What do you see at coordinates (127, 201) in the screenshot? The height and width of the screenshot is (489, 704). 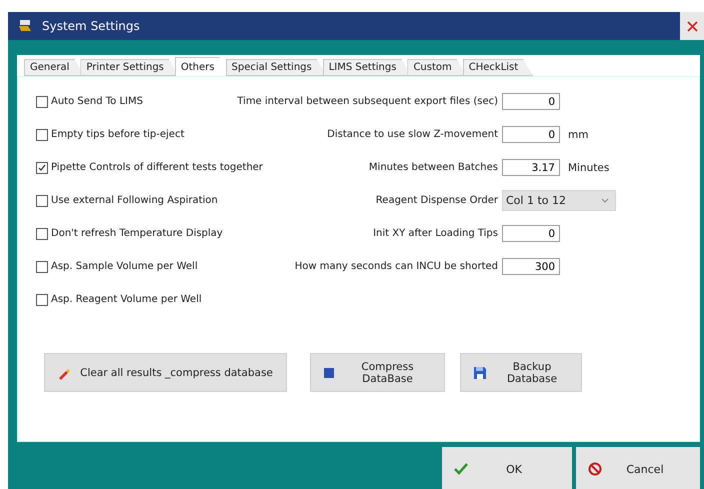 I see `option-checkbox: Use external Following Aspiration` at bounding box center [127, 201].